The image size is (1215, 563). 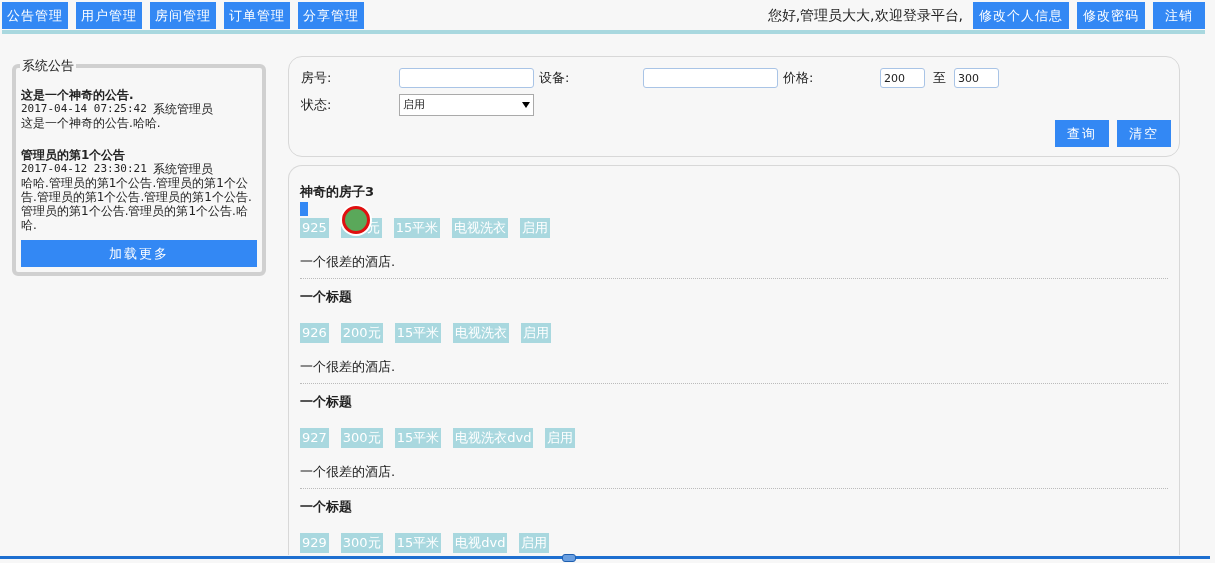 What do you see at coordinates (361, 333) in the screenshot?
I see `room-tag: 200元` at bounding box center [361, 333].